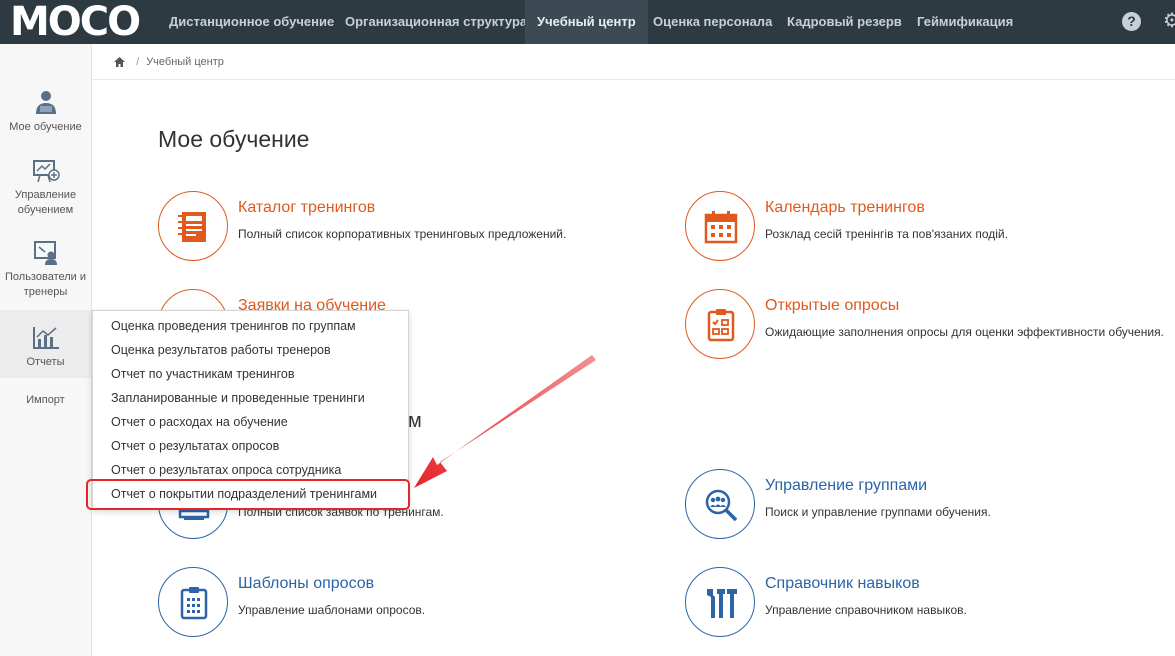 This screenshot has height=656, width=1175. I want to click on student-icon, so click(45, 102).